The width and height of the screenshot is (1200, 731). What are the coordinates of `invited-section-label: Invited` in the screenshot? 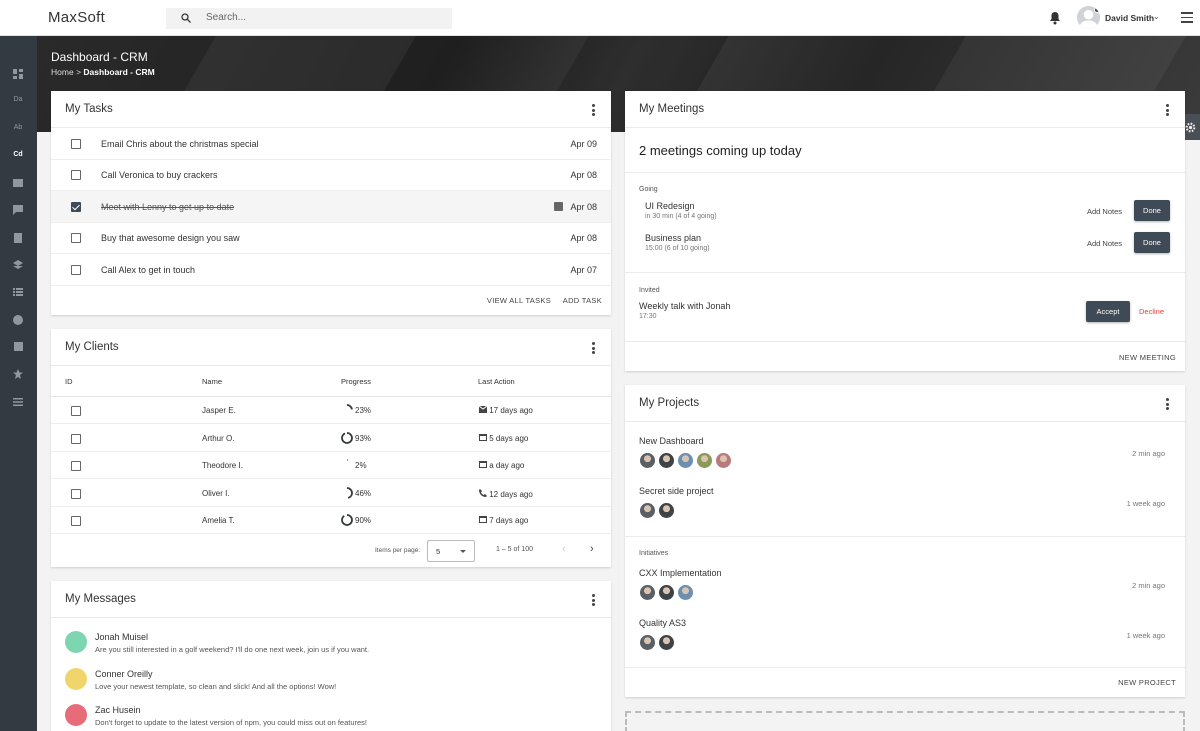 It's located at (649, 290).